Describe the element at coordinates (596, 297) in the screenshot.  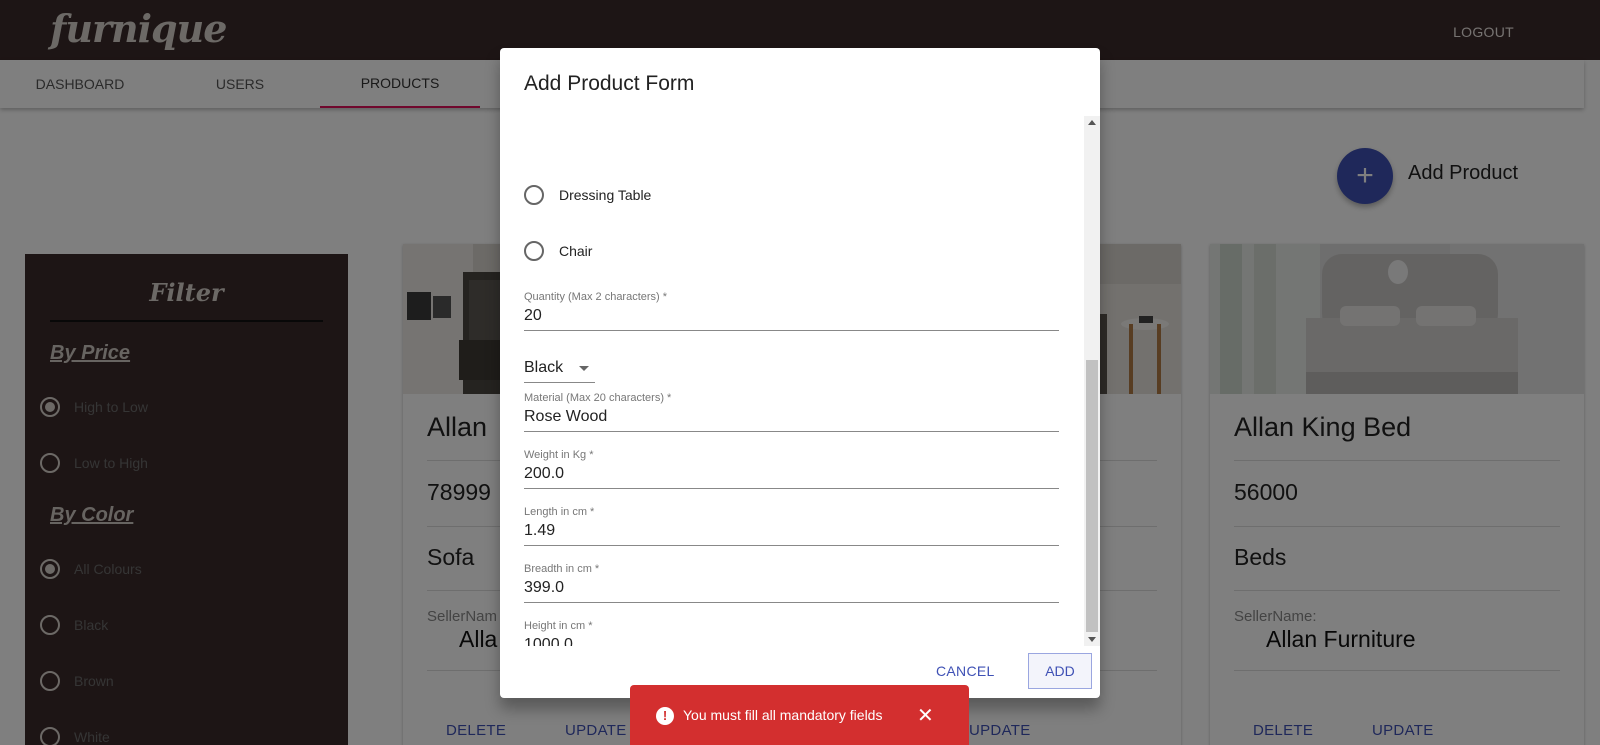
I see `quantity-label: Quantity (Max 2 characters) *` at that location.